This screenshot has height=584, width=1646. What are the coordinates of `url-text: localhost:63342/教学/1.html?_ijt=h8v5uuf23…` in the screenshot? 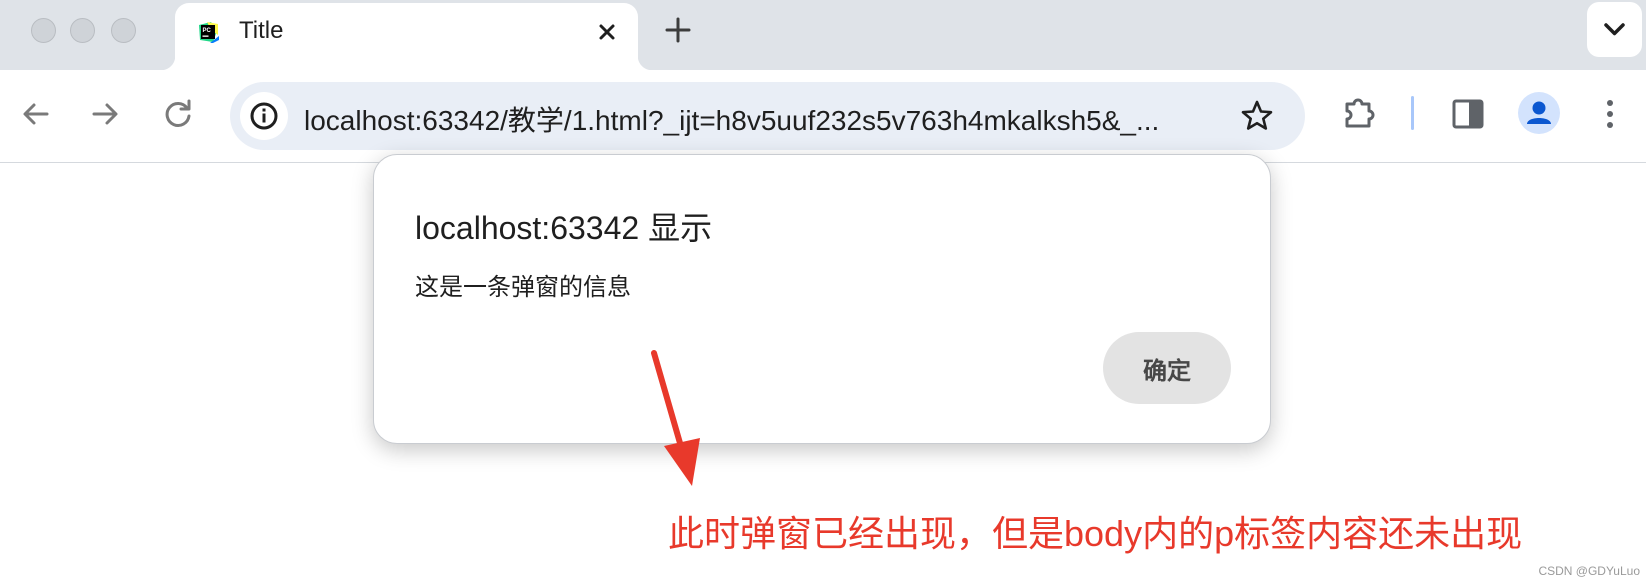 It's located at (764, 119).